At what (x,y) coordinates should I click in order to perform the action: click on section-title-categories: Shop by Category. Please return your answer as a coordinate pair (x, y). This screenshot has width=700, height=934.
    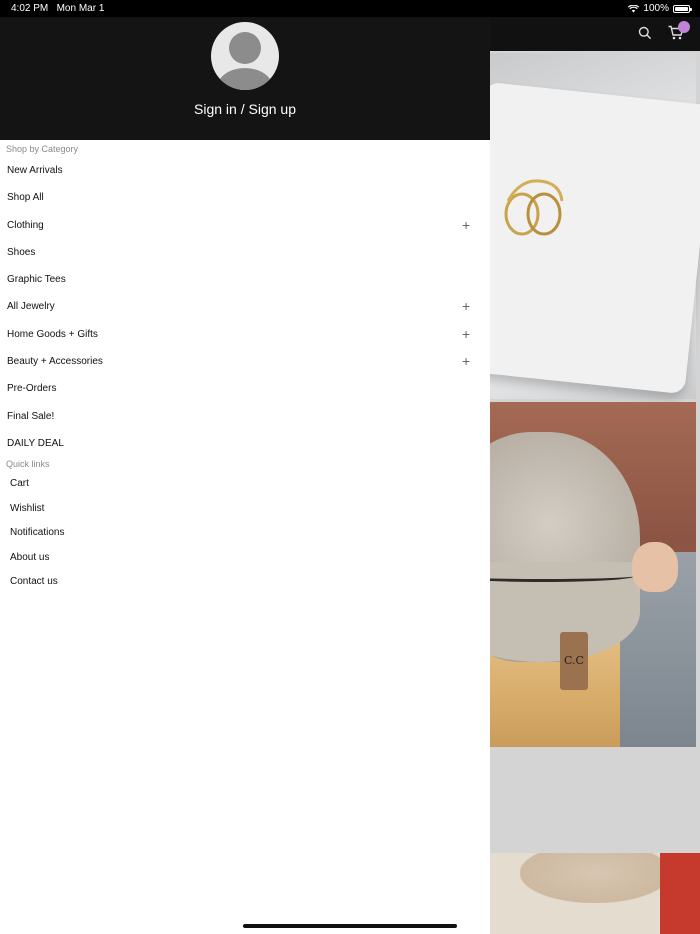
    Looking at the image, I should click on (42, 149).